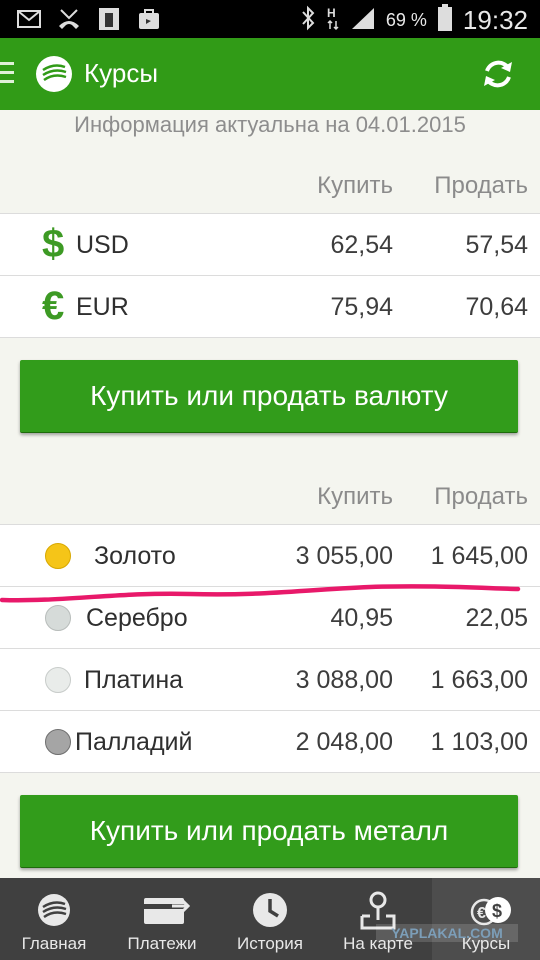  What do you see at coordinates (270, 124) in the screenshot?
I see `info-date-line: Информация актуальна на 04.01.2015` at bounding box center [270, 124].